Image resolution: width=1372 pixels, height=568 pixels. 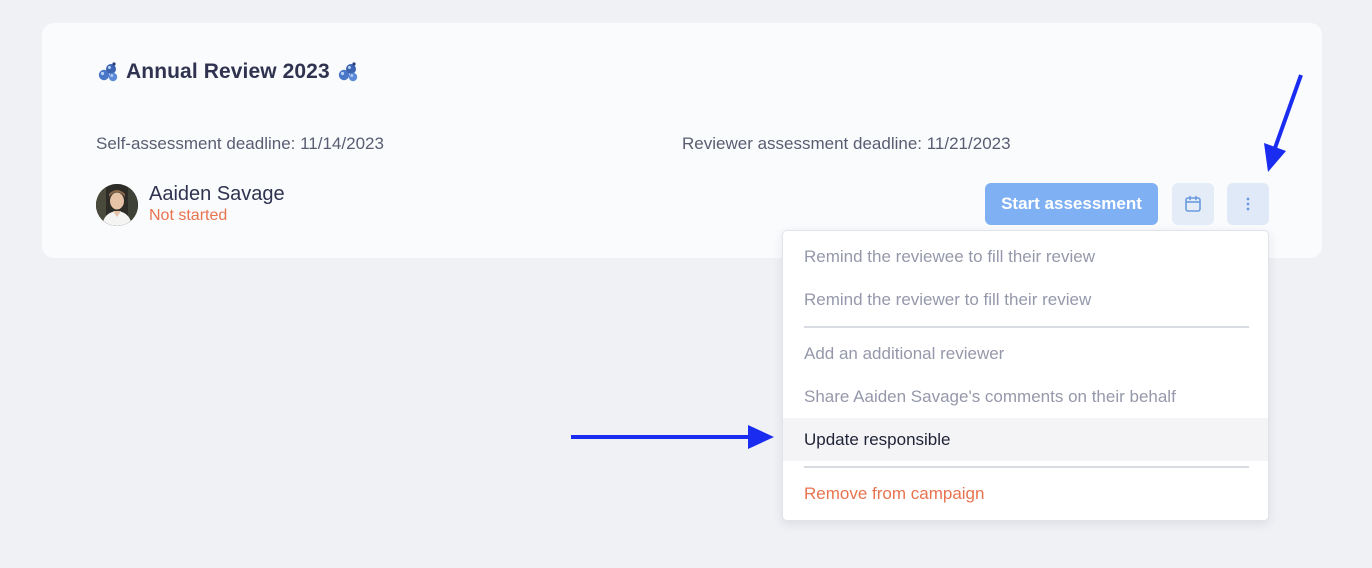 What do you see at coordinates (672, 437) in the screenshot?
I see `arrow-to-update-responsible` at bounding box center [672, 437].